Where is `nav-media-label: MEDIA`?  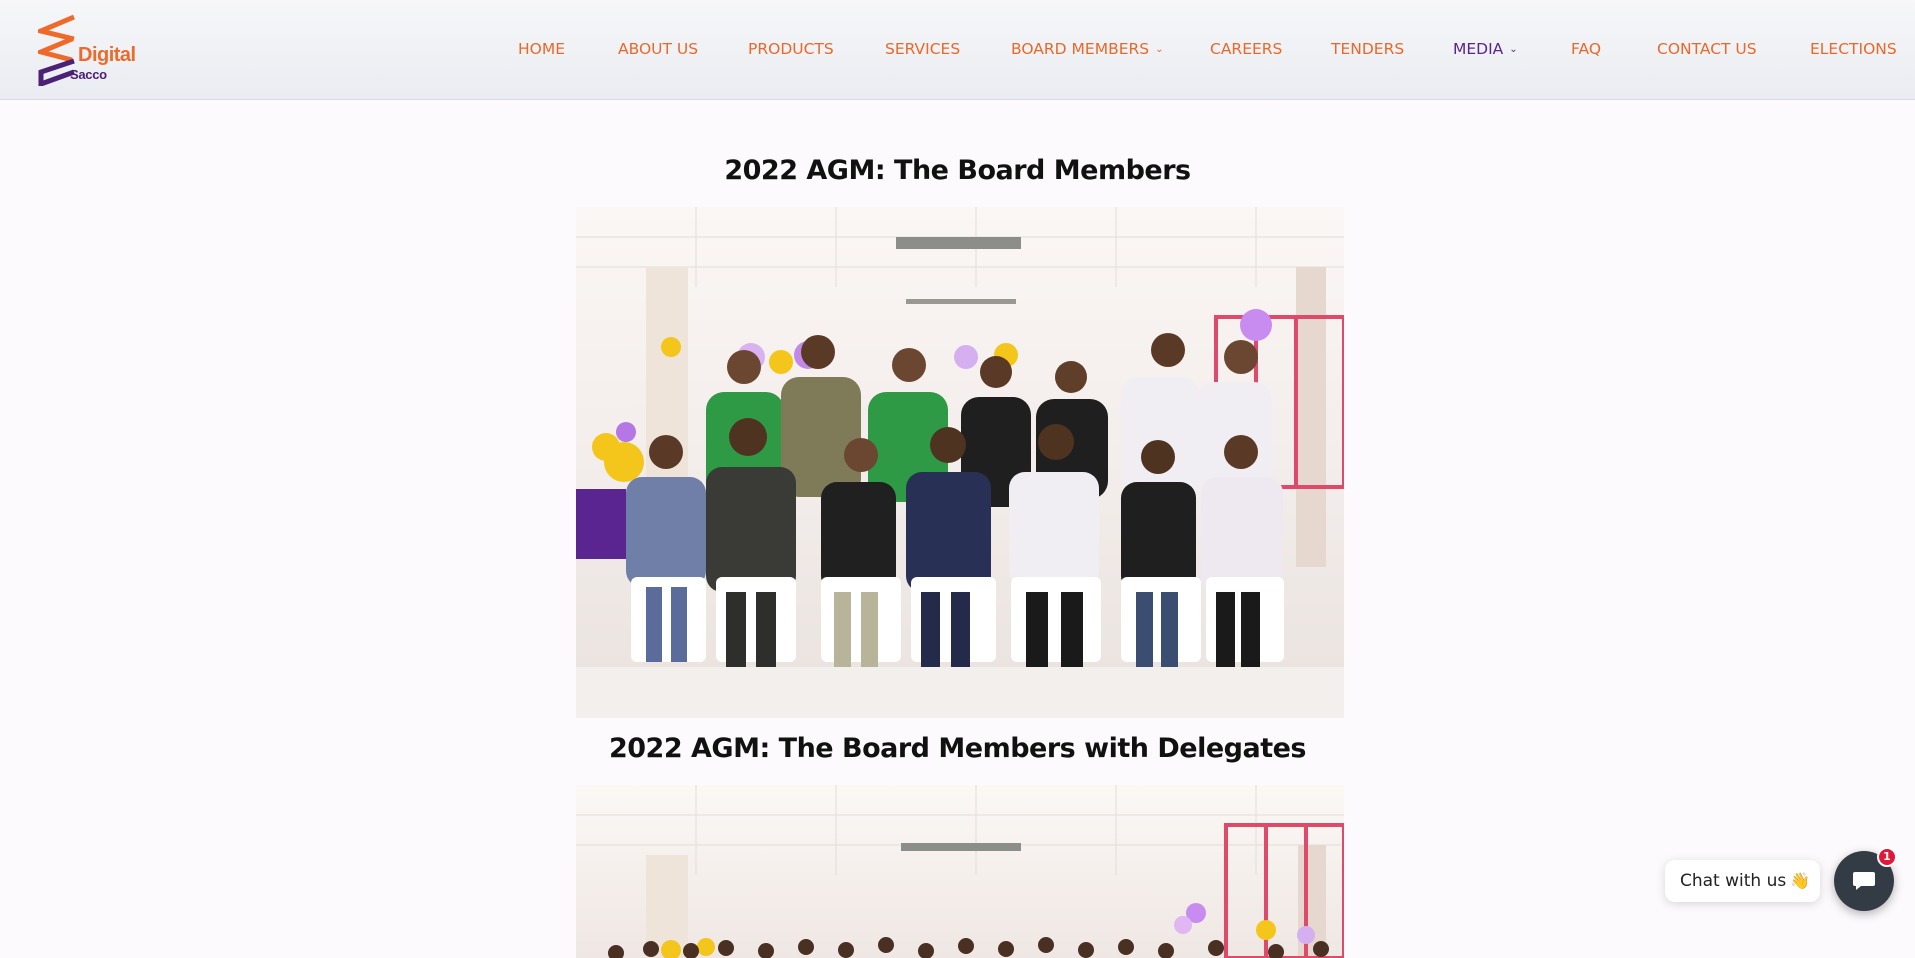
nav-media-label: MEDIA is located at coordinates (1478, 49).